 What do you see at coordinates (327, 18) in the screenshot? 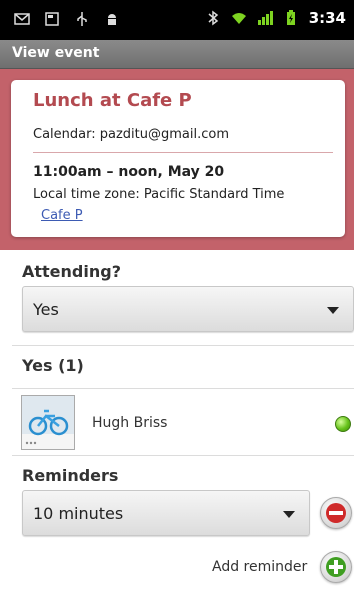
I see `clock: 3:34` at bounding box center [327, 18].